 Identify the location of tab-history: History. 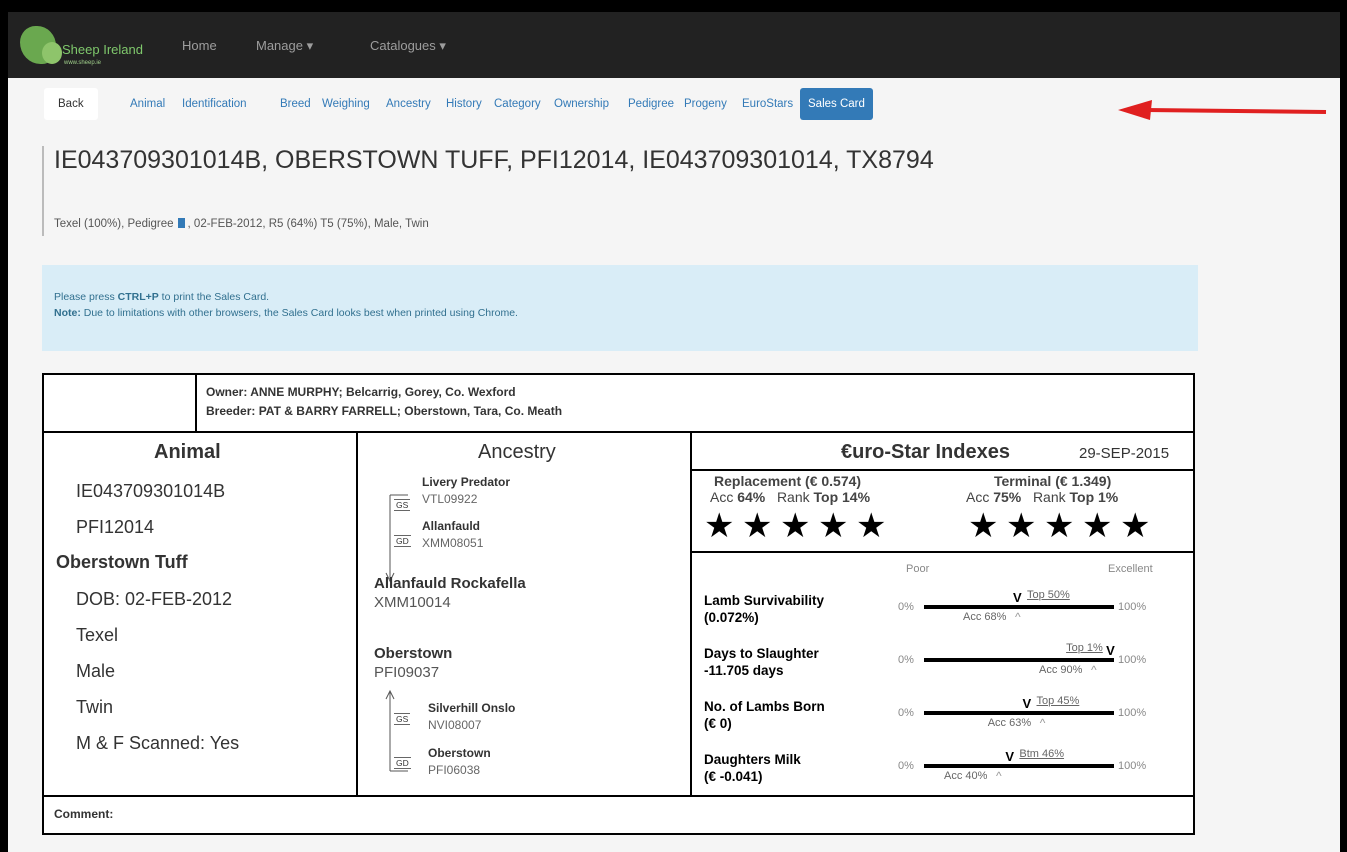
(464, 104).